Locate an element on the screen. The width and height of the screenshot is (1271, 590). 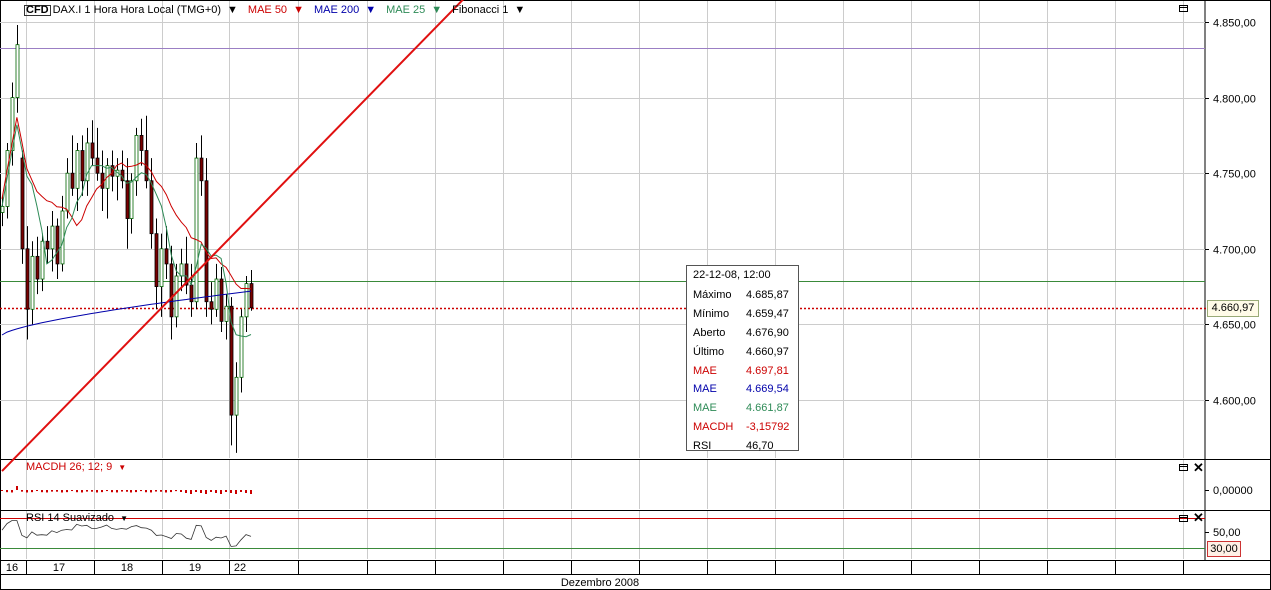
rsi-dropdown-icon: ▼ is located at coordinates (124, 518).